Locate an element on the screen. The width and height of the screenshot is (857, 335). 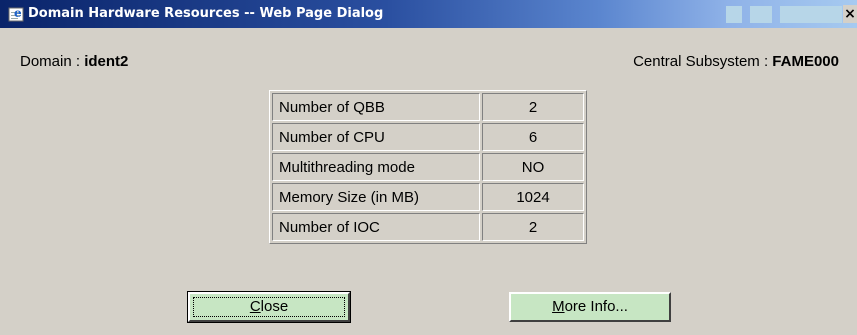
ie-dialog-icon: e is located at coordinates (16, 14).